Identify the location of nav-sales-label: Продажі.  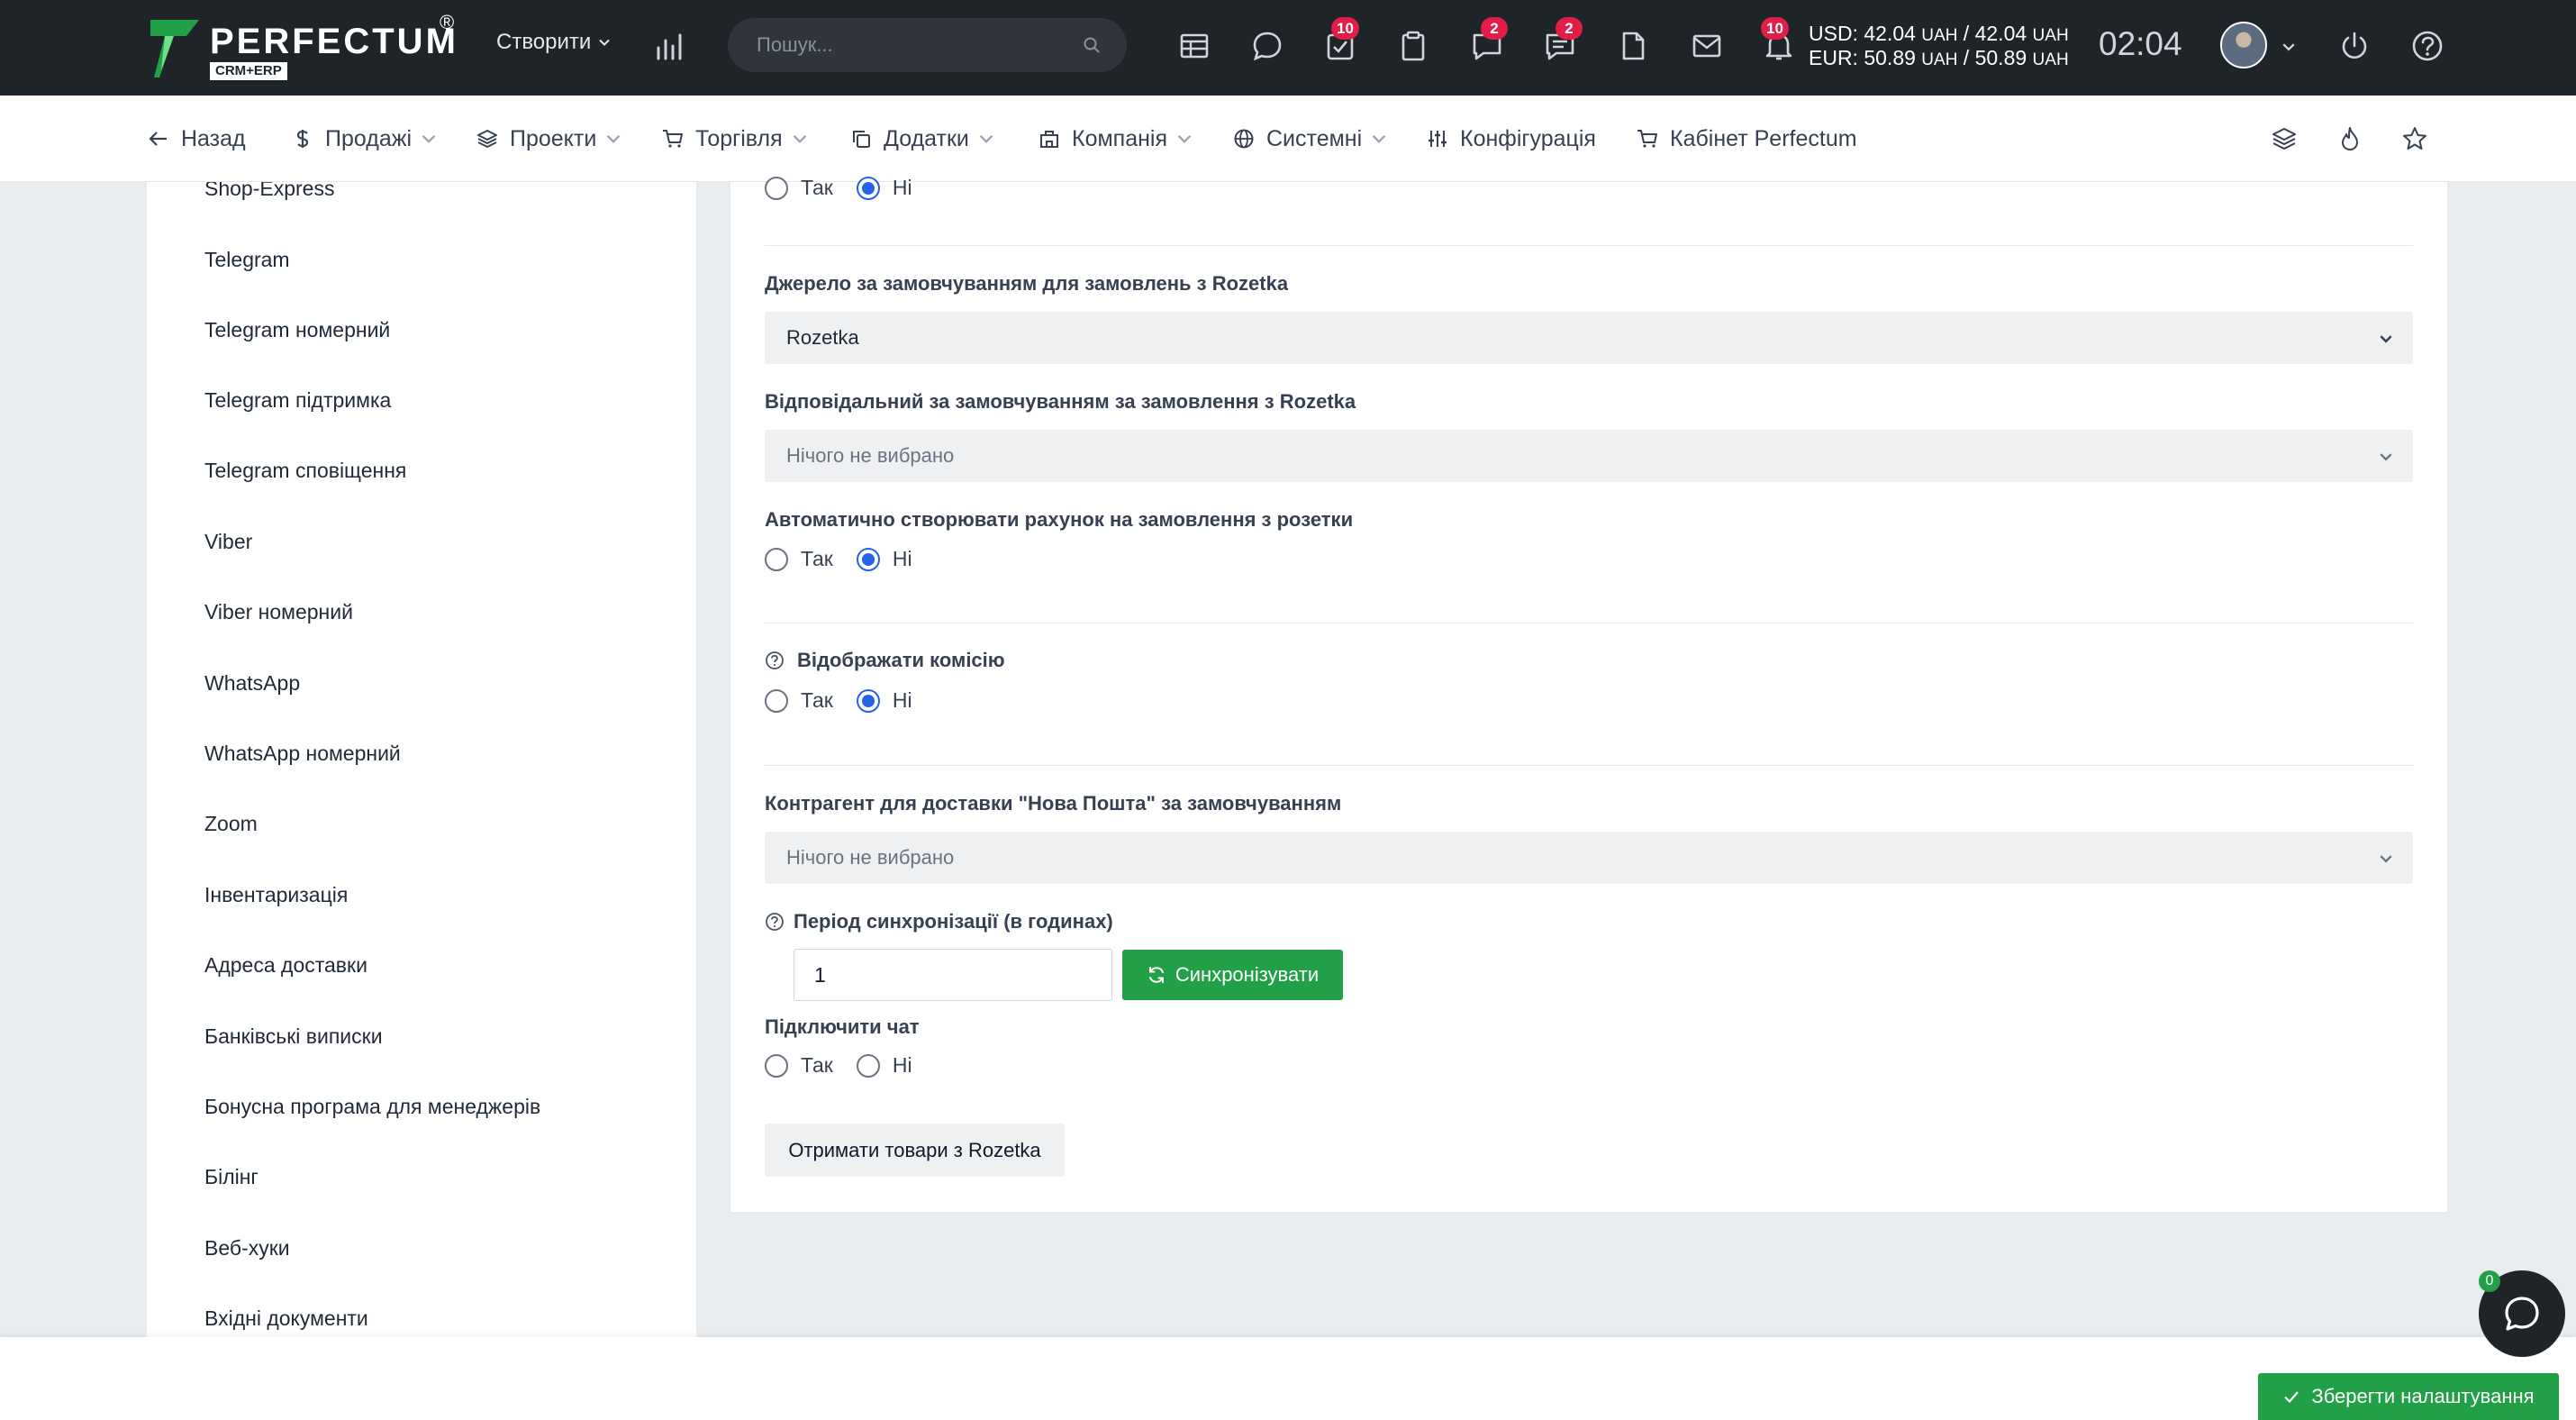
(368, 138).